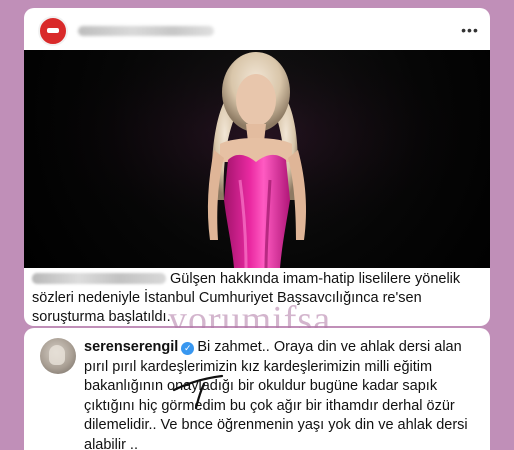 Image resolution: width=514 pixels, height=450 pixels. Describe the element at coordinates (257, 29) in the screenshot. I see `post-header: •••` at that location.